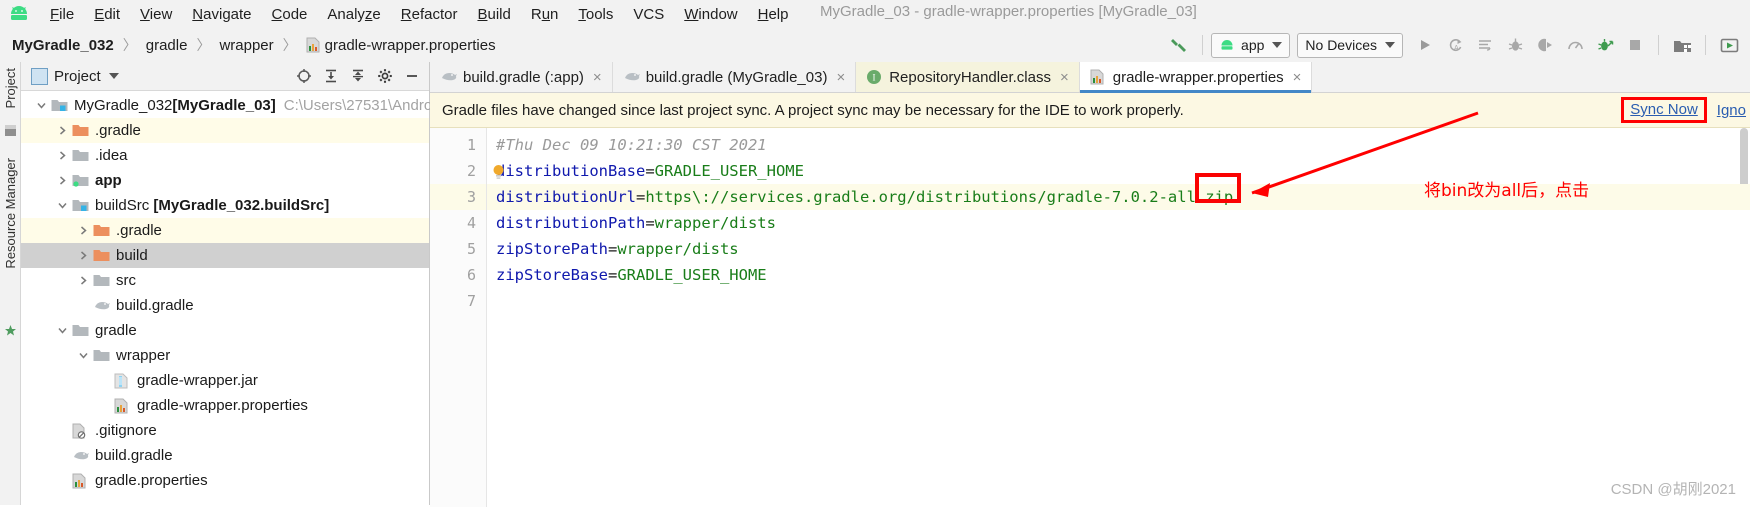 The height and width of the screenshot is (507, 1750). Describe the element at coordinates (353, 14) in the screenshot. I see `menu-item-analyze: Analyze` at that location.